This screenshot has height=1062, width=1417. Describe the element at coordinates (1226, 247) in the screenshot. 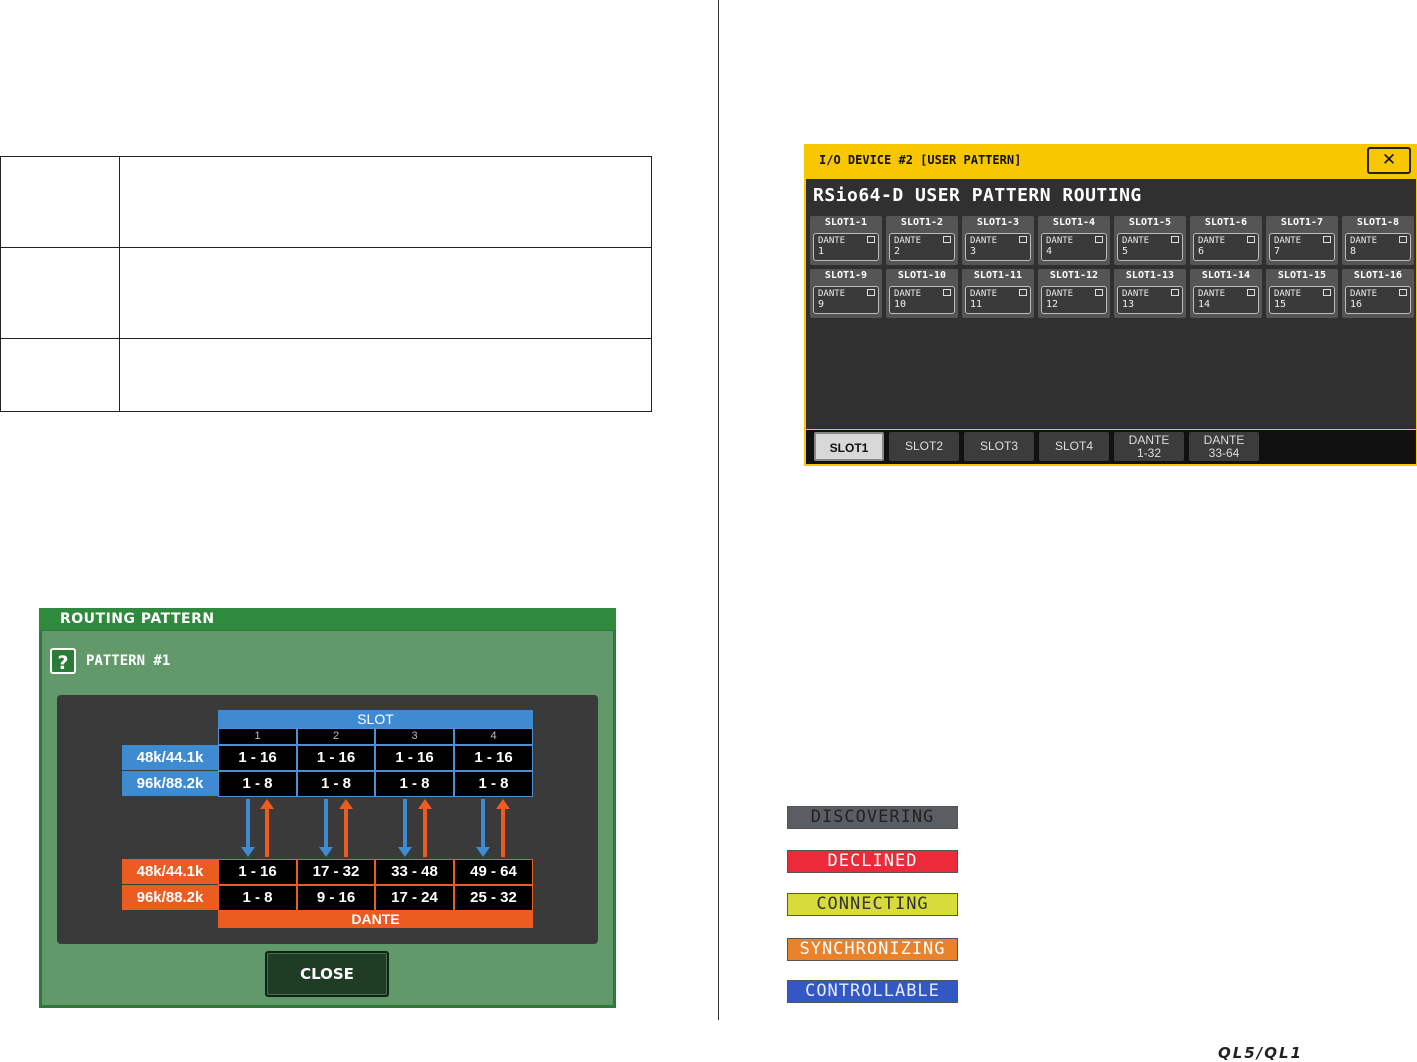

I see `dante-channel-button: DANTE 6` at that location.